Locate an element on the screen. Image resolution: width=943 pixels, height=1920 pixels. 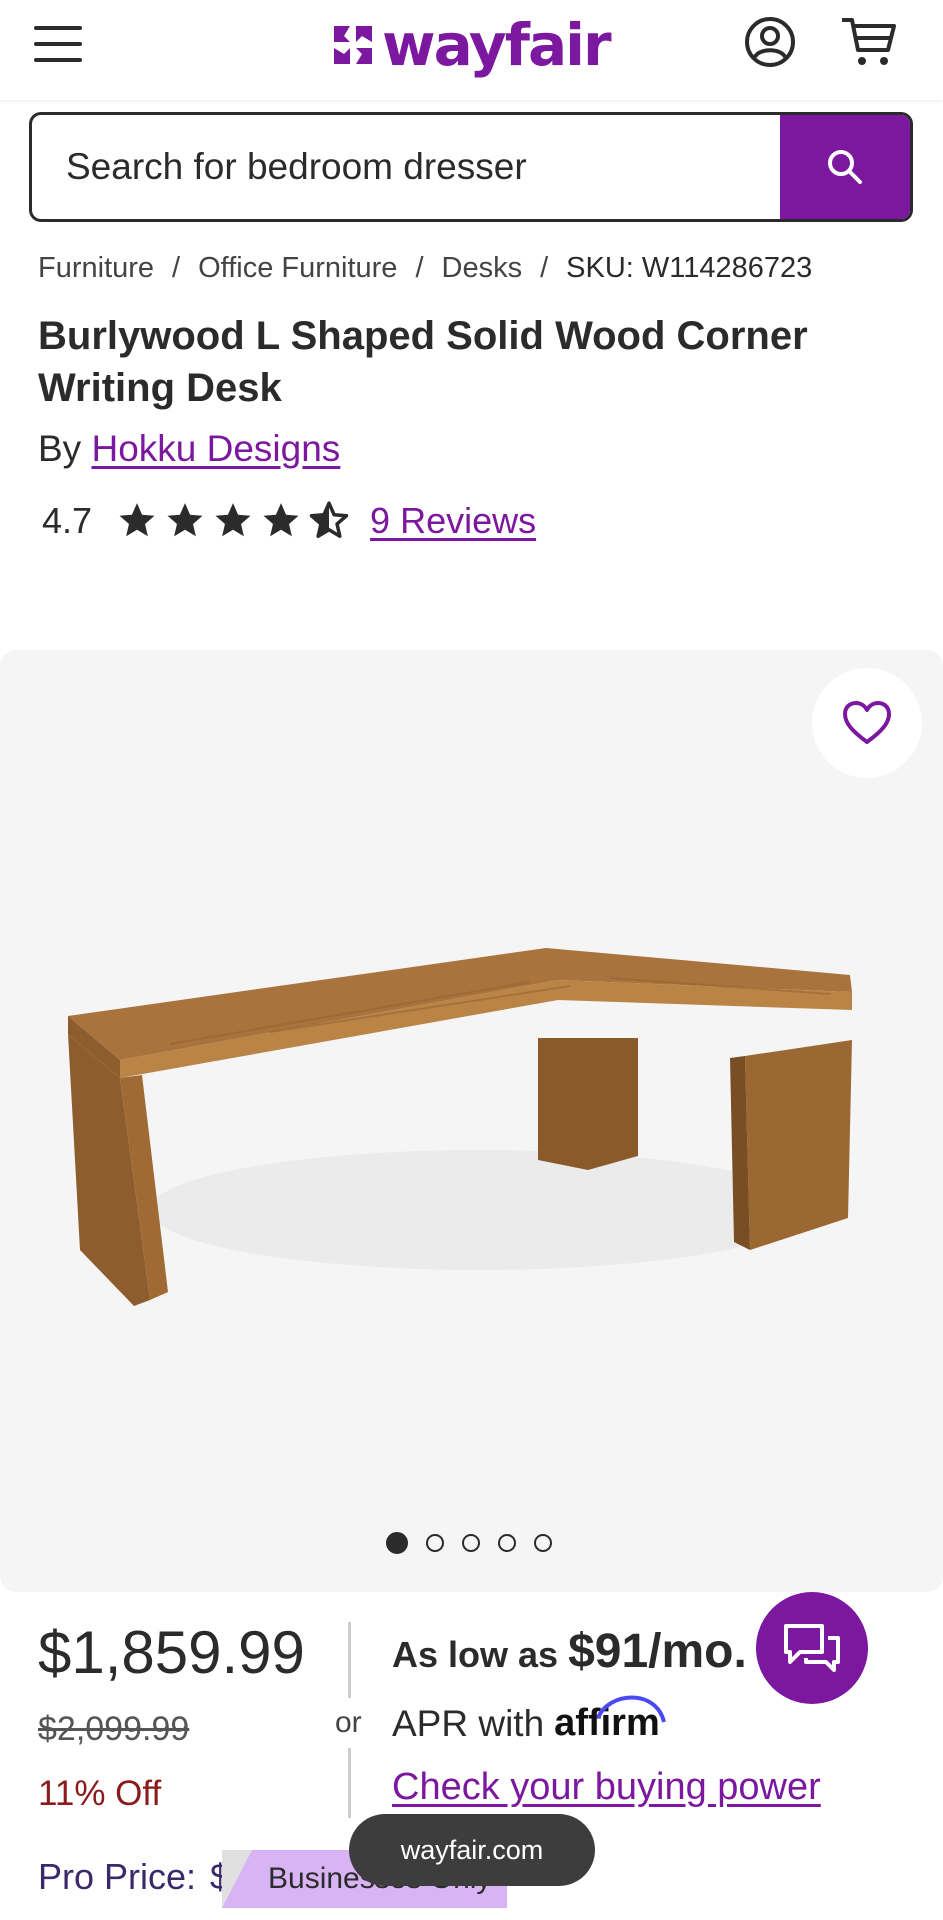
sale-price: $1,859.99 is located at coordinates (171, 1652).